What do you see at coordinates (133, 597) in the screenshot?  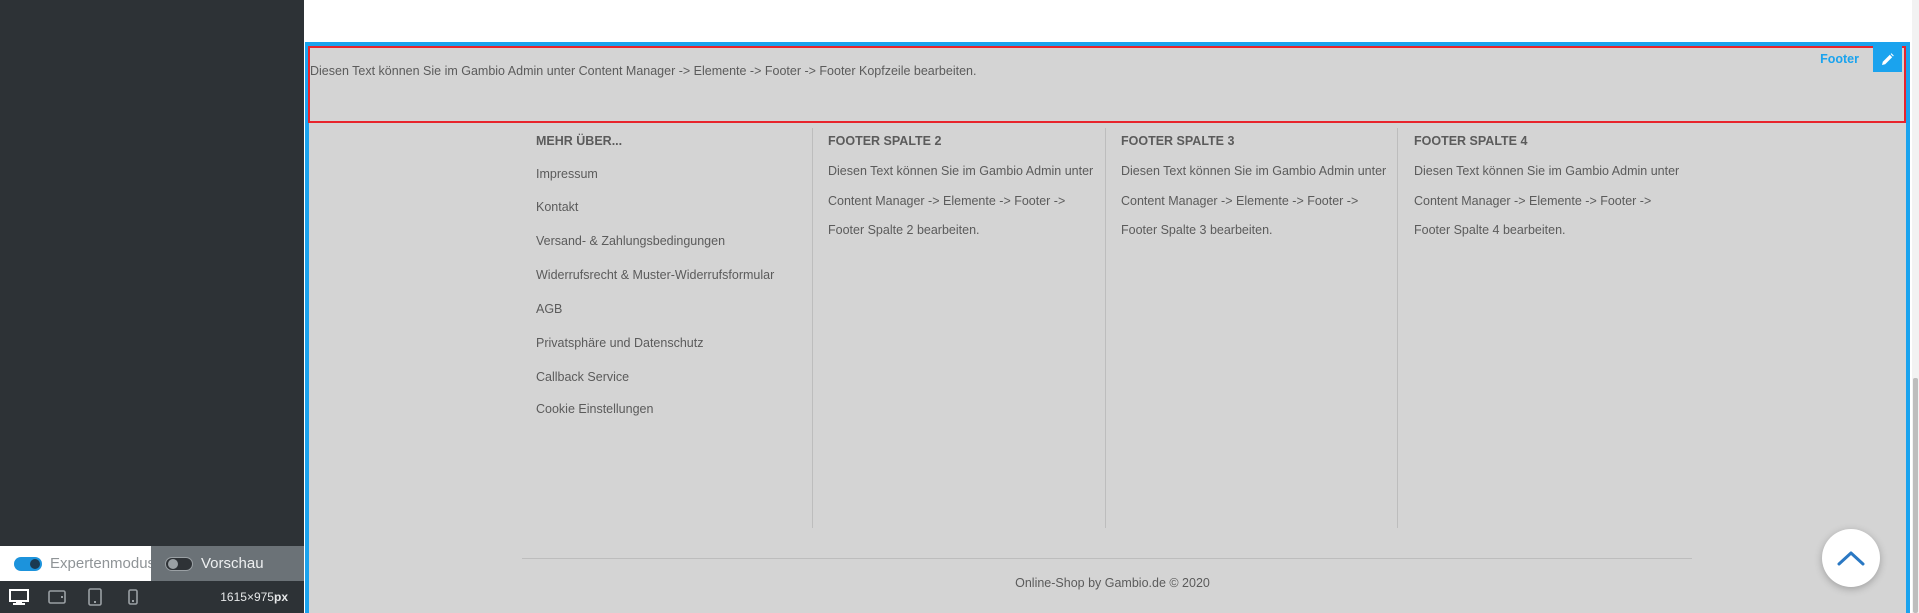 I see `phone-icon` at bounding box center [133, 597].